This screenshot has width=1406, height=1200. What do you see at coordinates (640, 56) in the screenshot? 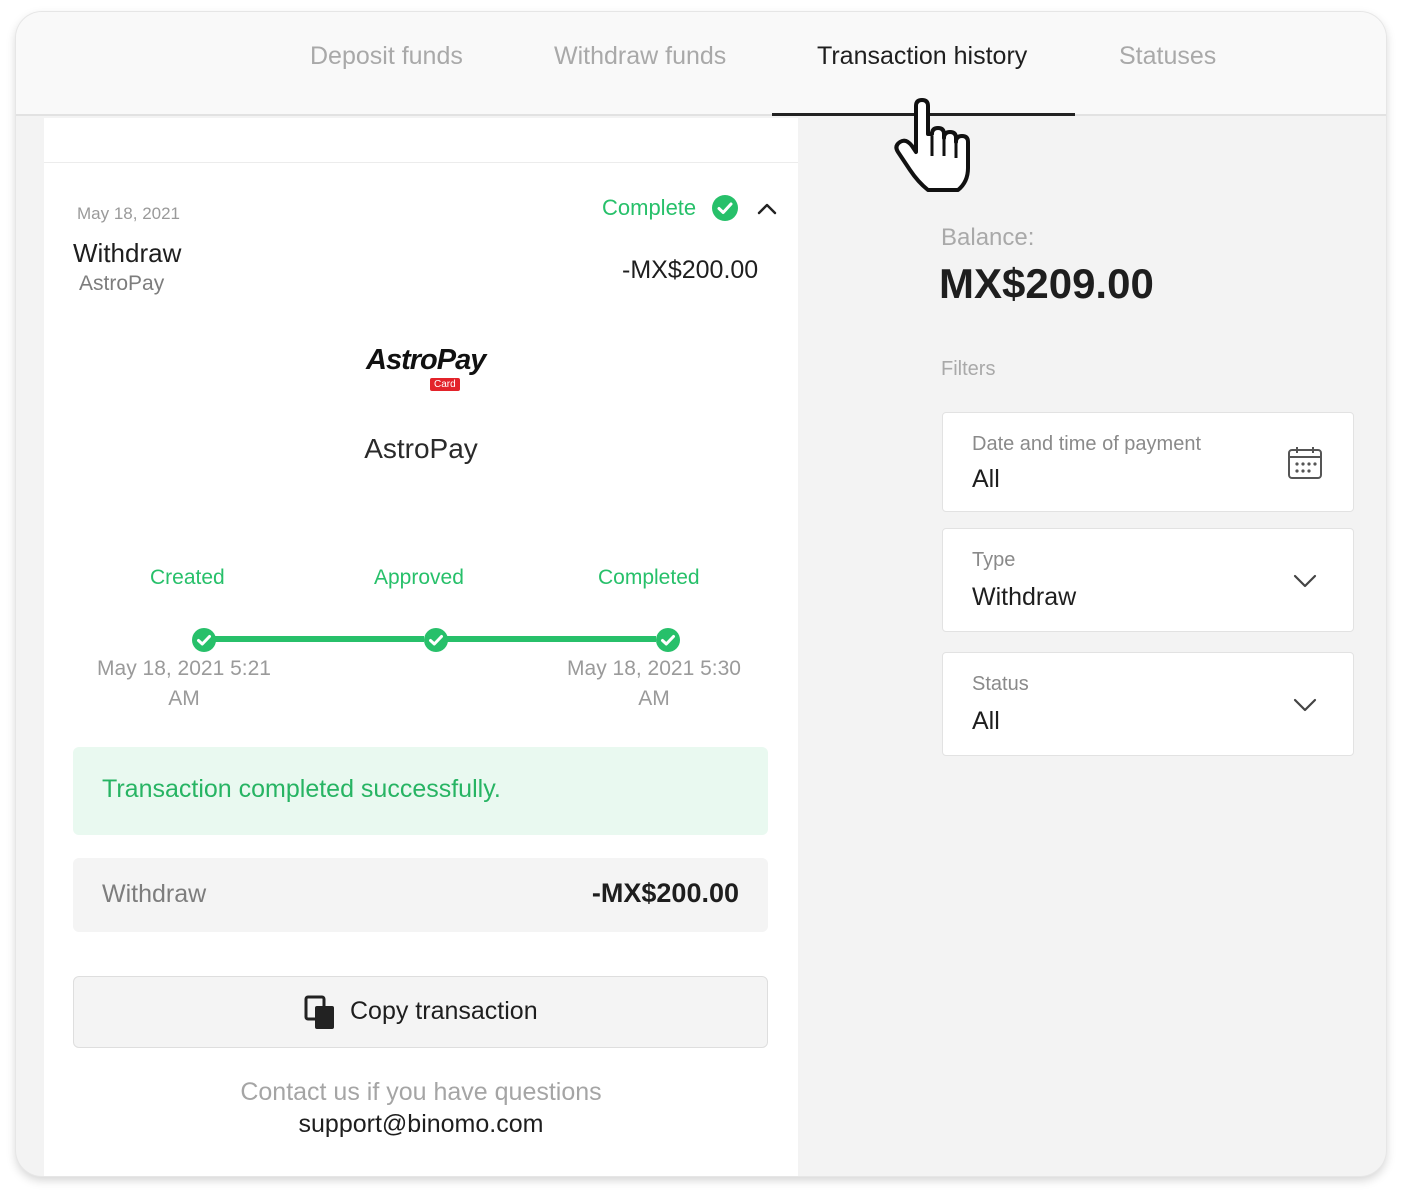
I see `tab-withdraw-funds: Withdraw funds` at bounding box center [640, 56].